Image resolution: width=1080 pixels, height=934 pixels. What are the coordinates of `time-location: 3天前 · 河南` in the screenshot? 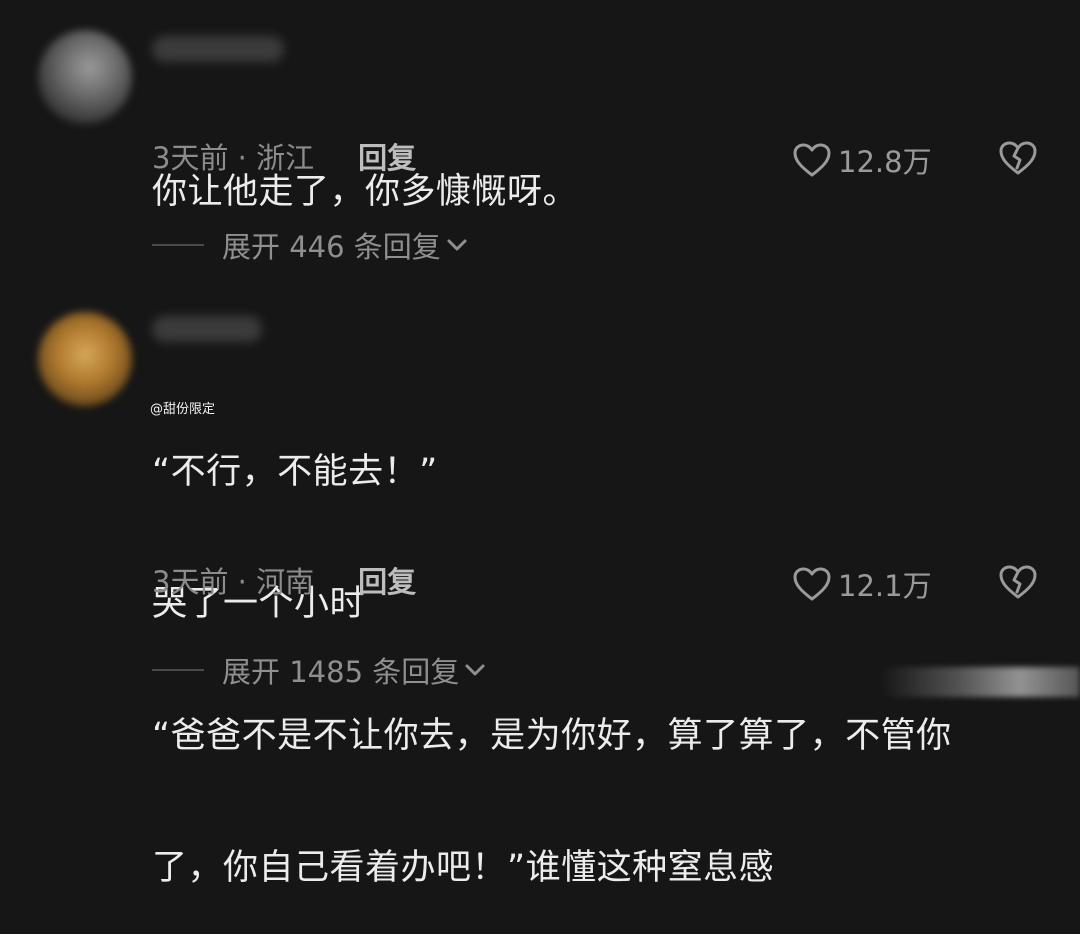 It's located at (233, 582).